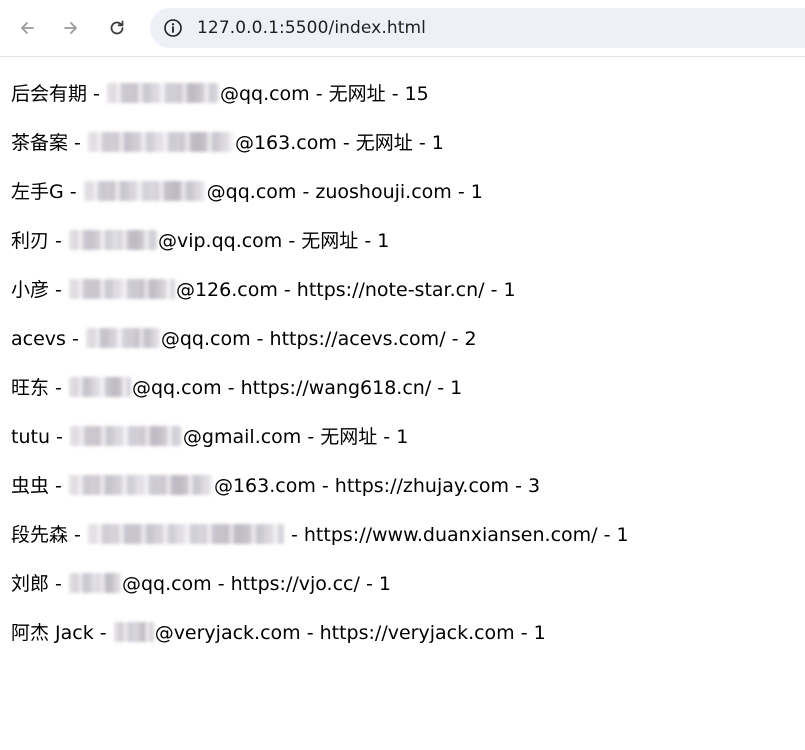 This screenshot has height=750, width=805. I want to click on list-item: 虫虫 - @163.com - https://zhujay.com - 3, so click(408, 496).